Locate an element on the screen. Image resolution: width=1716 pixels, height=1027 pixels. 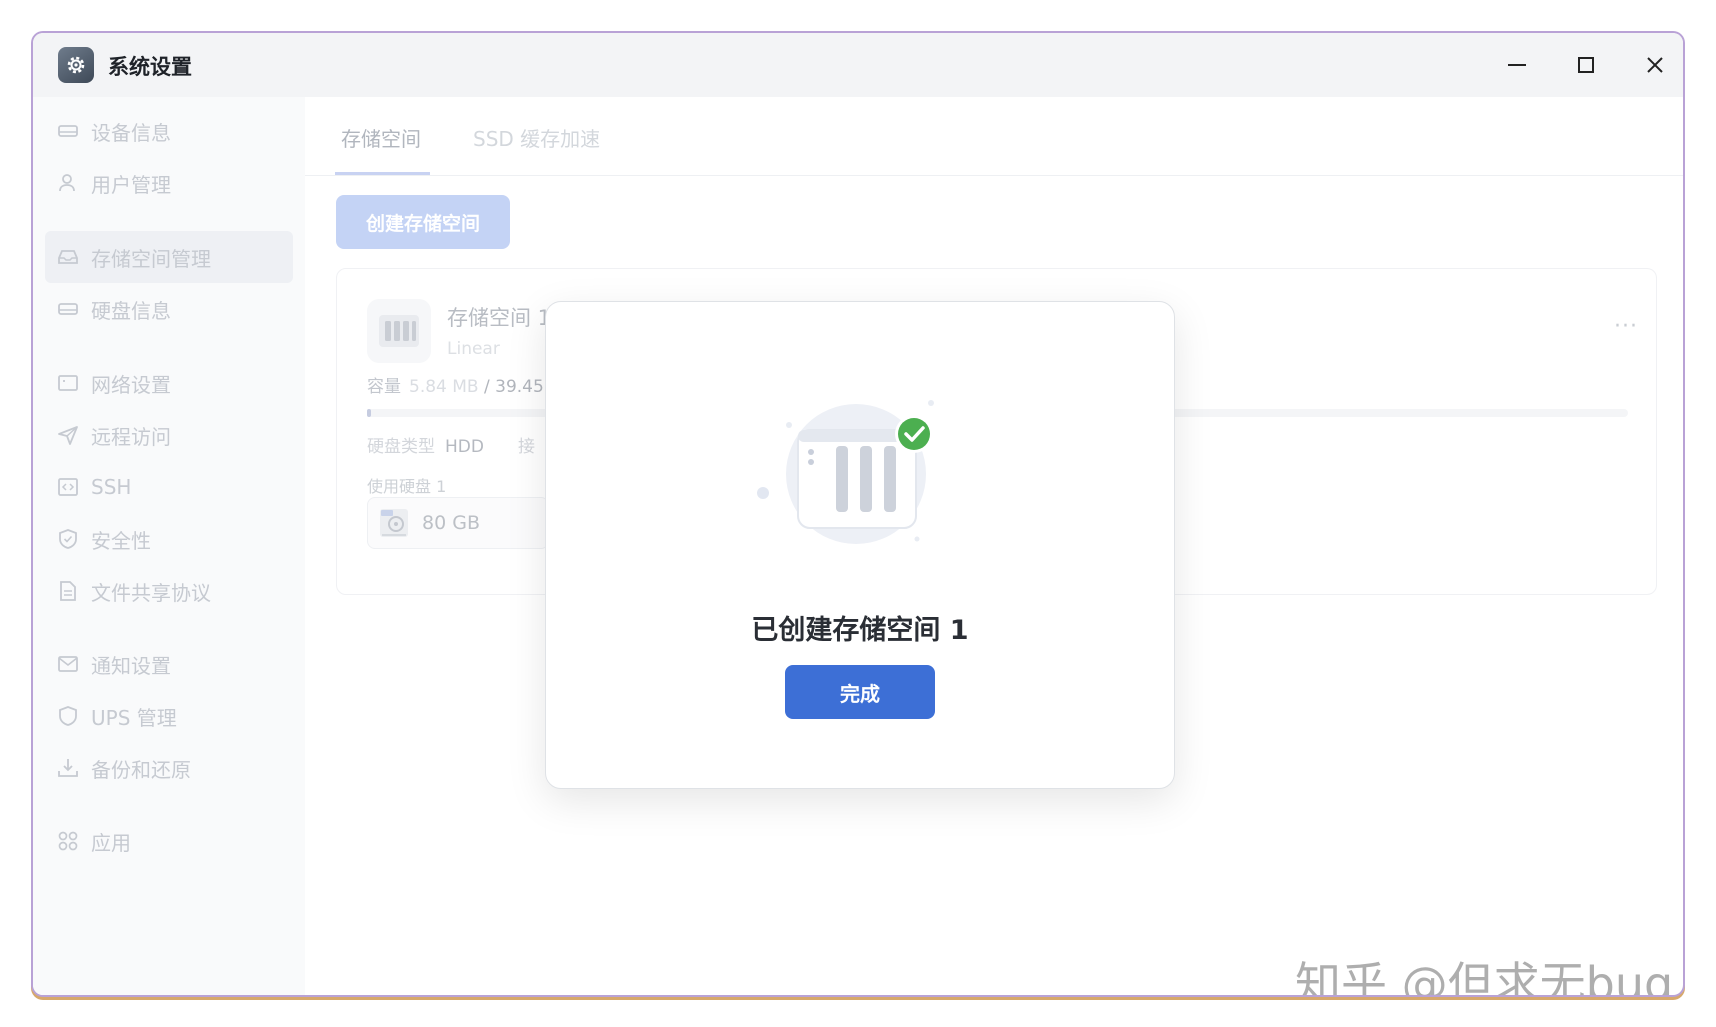
minimize-icon is located at coordinates (1517, 65).